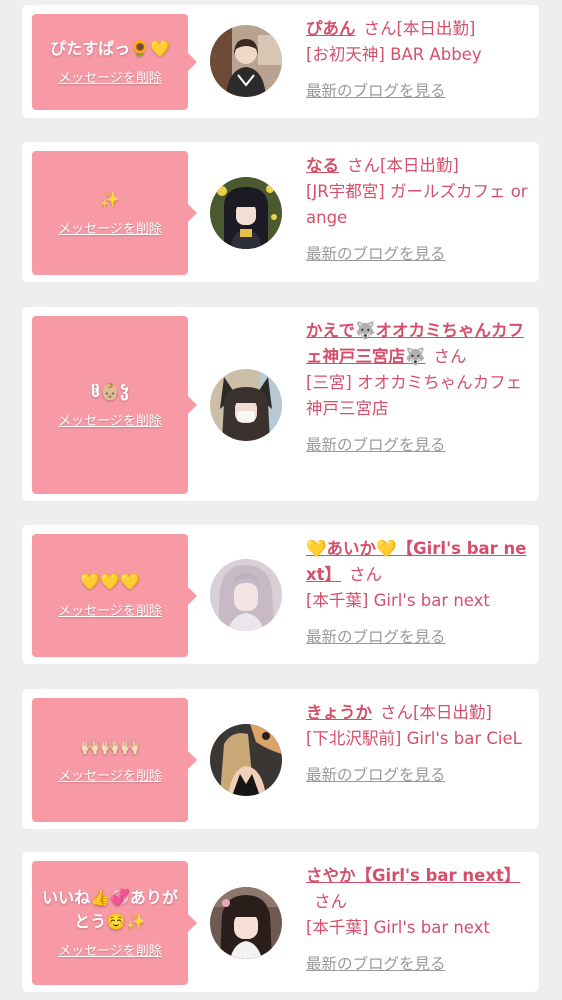  I want to click on message-text: ჱ̒👶🏼ჴ, so click(110, 391).